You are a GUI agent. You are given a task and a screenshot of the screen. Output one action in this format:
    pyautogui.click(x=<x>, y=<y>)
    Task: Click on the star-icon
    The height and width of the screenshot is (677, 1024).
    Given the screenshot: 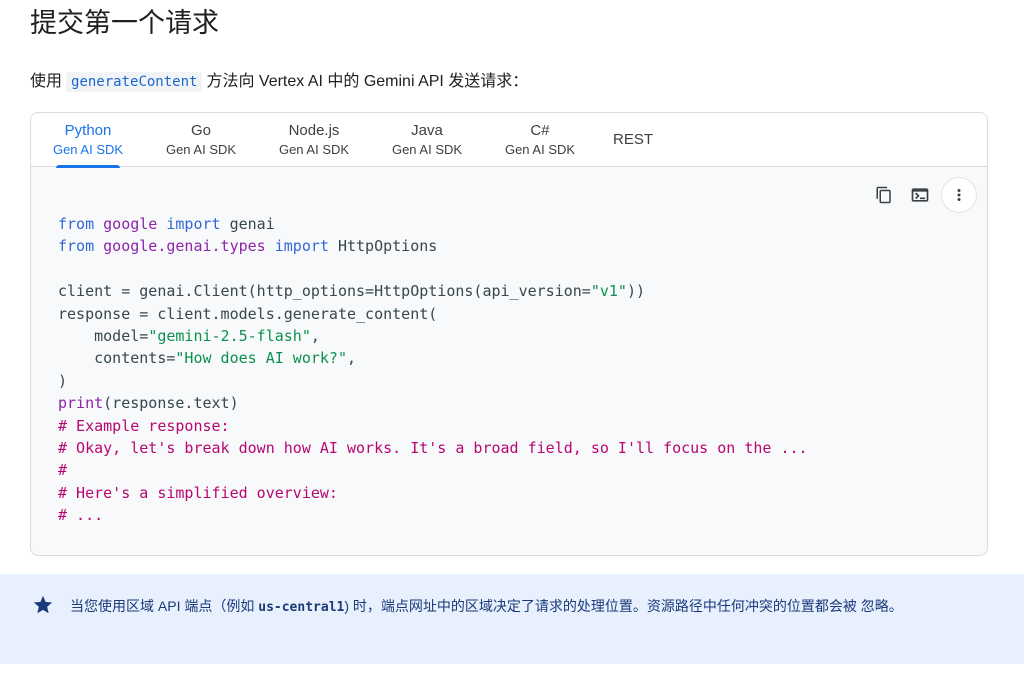 What is the action you would take?
    pyautogui.click(x=43, y=604)
    